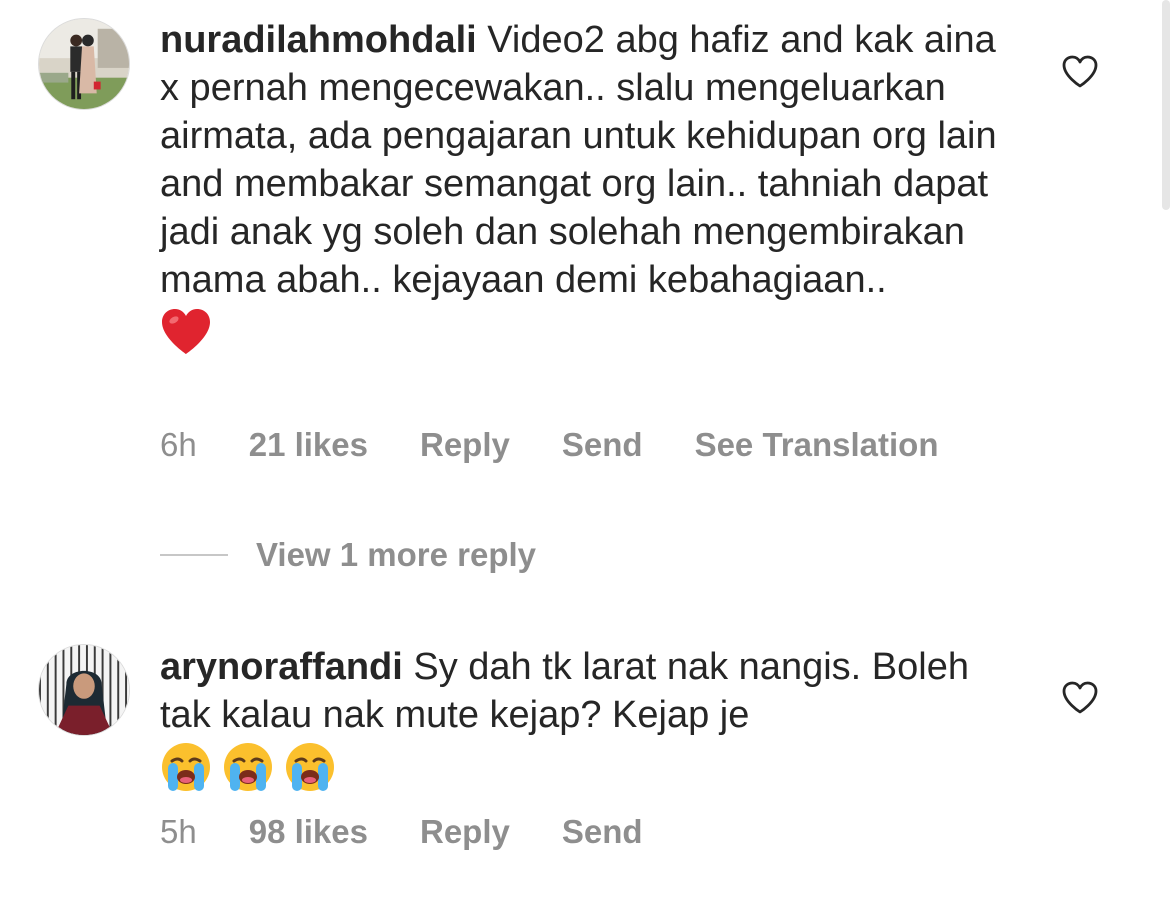 This screenshot has height=917, width=1170. I want to click on likes-count: 98 likes, so click(308, 832).